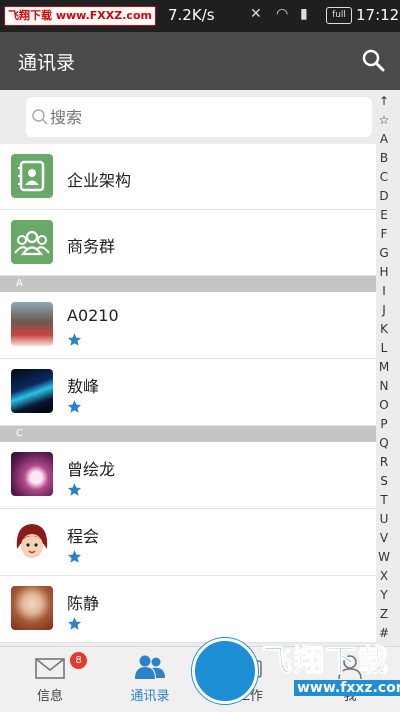 Image resolution: width=400 pixels, height=712 pixels. I want to click on index-letter: A, so click(384, 139).